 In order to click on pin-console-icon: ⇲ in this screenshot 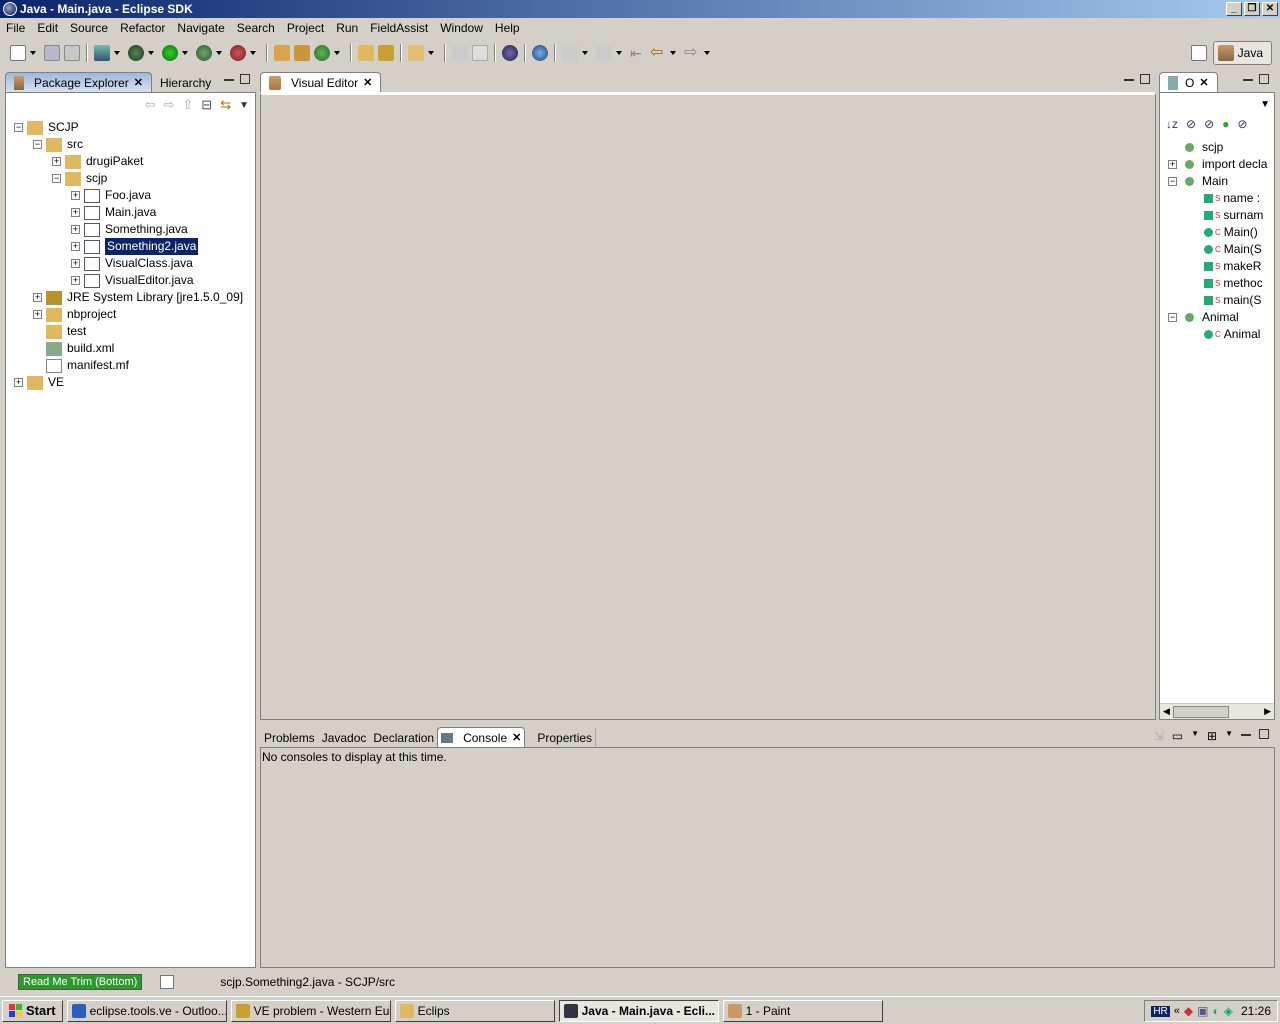, I will do `click(1159, 736)`.